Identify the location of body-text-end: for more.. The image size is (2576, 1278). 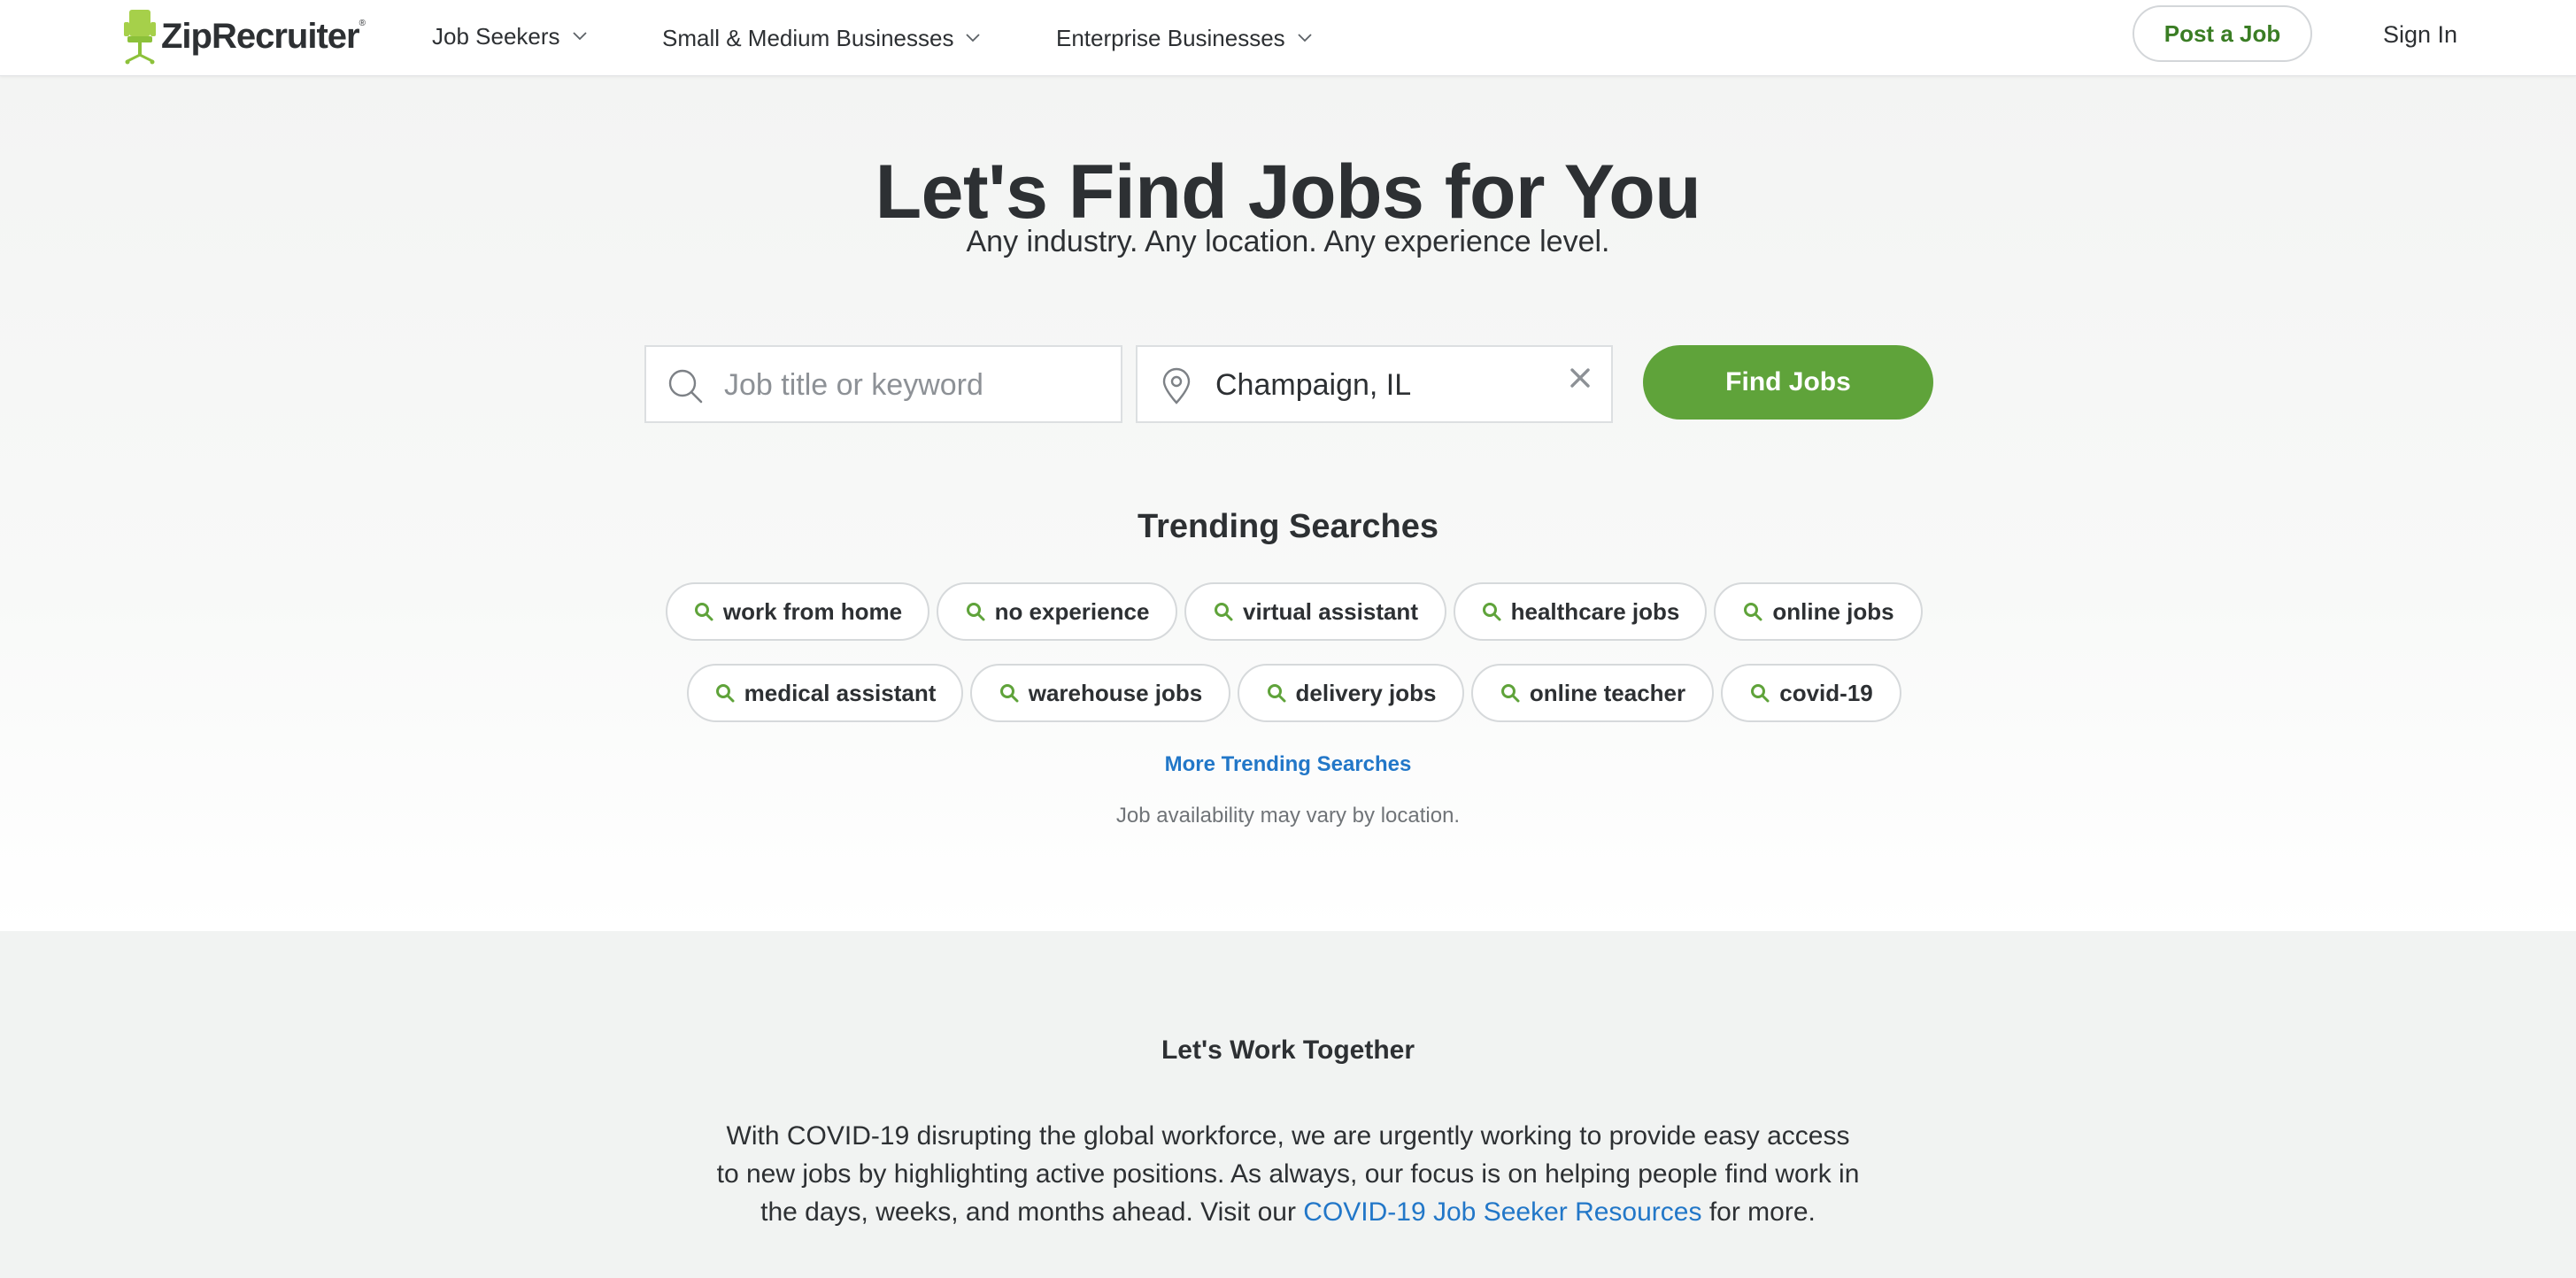
(1758, 1212).